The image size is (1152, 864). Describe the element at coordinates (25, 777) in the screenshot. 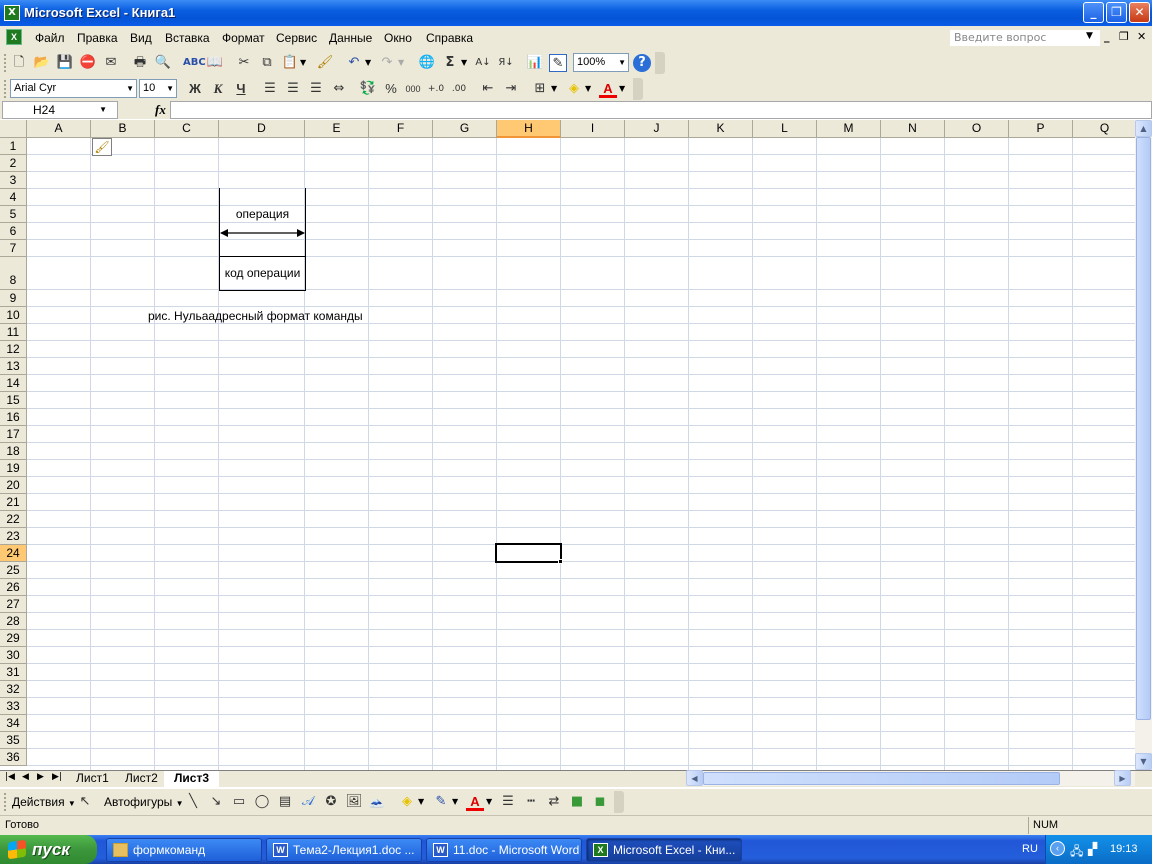

I see `prev-sheet-icon: ◀` at that location.